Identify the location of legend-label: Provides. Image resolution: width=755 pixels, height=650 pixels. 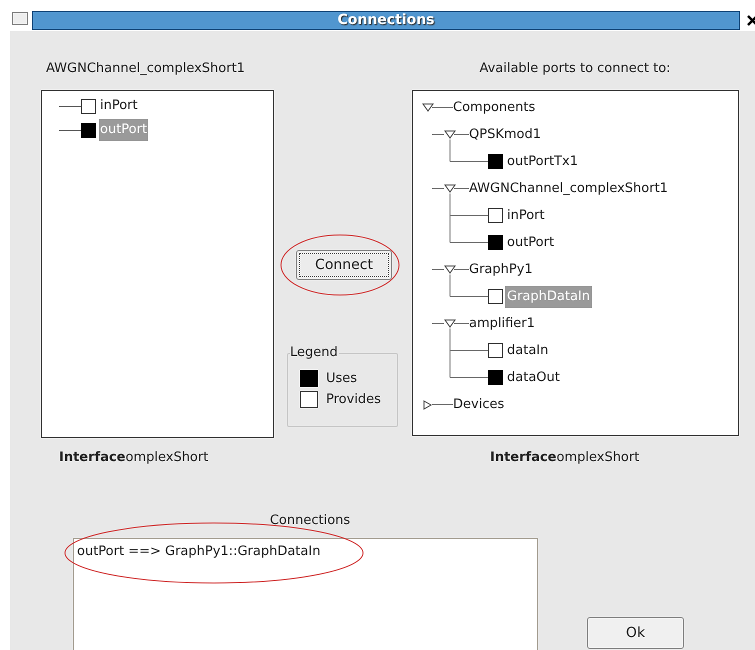
(353, 399).